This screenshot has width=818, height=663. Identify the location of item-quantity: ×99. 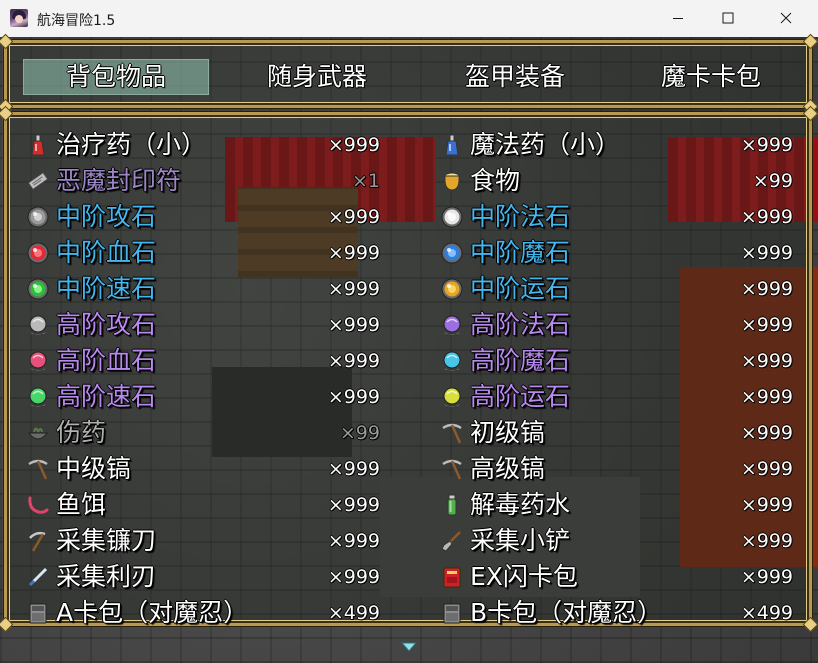
(359, 433).